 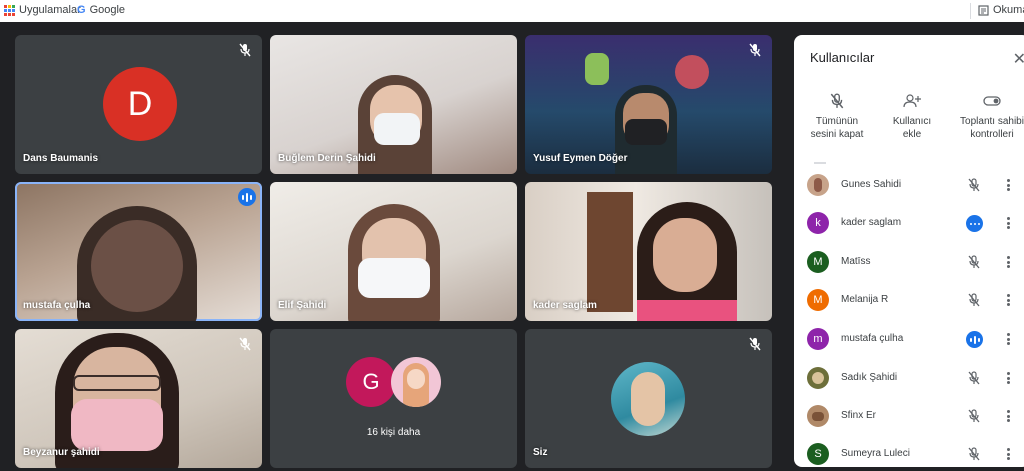 I want to click on apps-bookmark: Uygulamalar, so click(x=42, y=10).